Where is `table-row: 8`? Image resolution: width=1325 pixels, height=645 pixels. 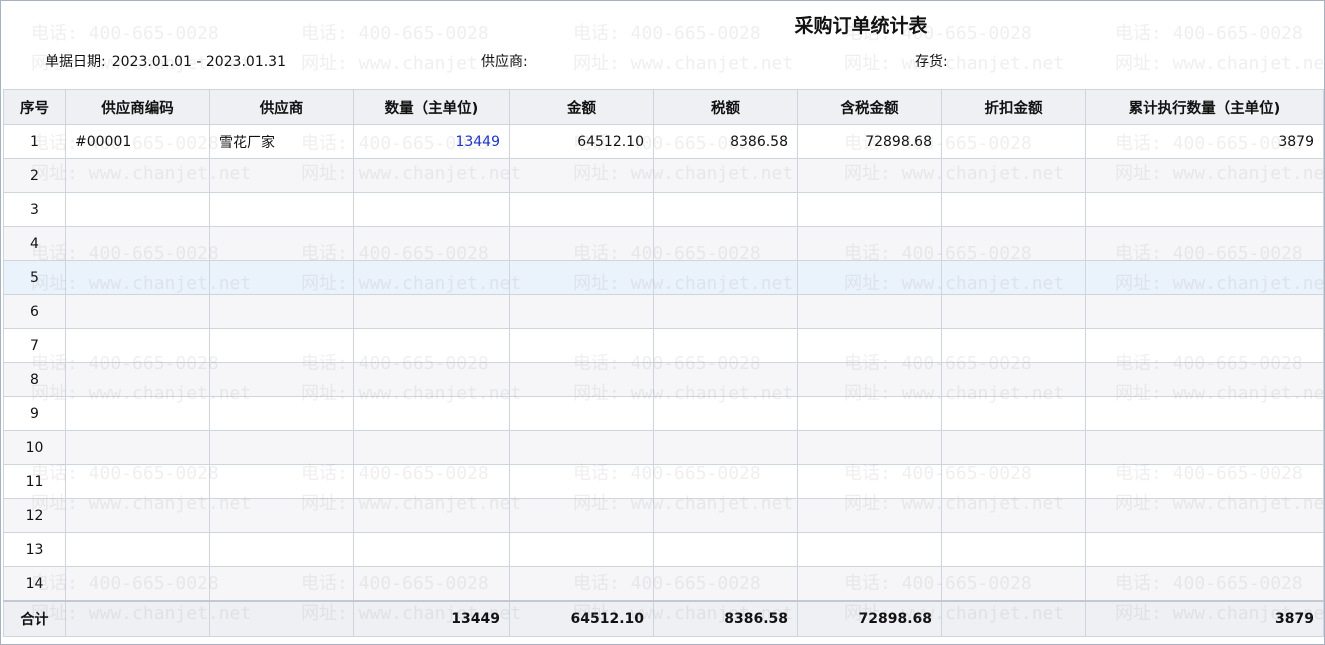 table-row: 8 is located at coordinates (663, 379).